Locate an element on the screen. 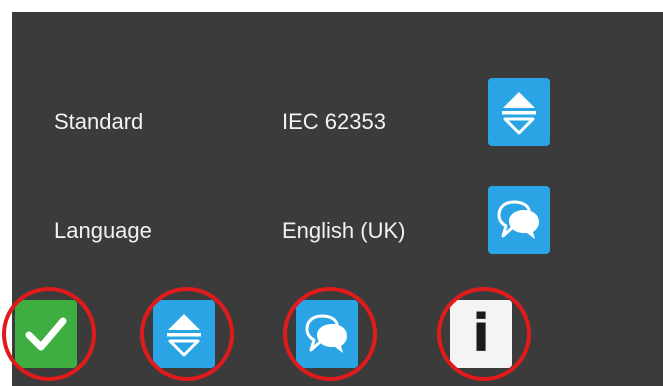  info-icon: i is located at coordinates (481, 334).